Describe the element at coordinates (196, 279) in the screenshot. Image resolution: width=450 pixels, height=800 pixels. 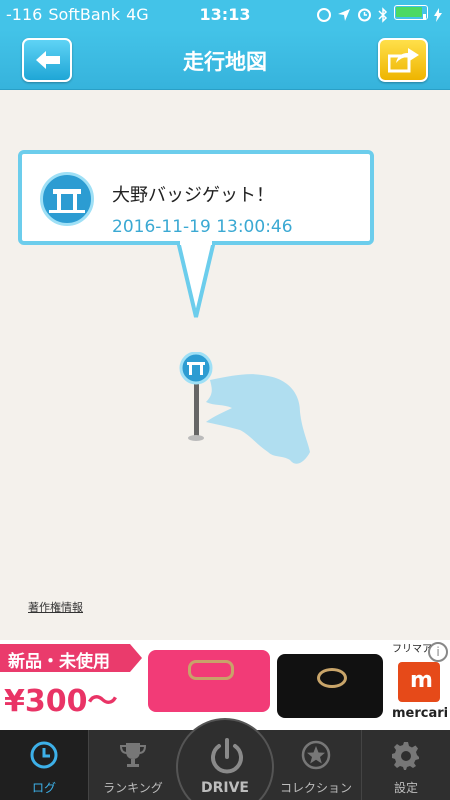
I see `callout-pointer` at that location.